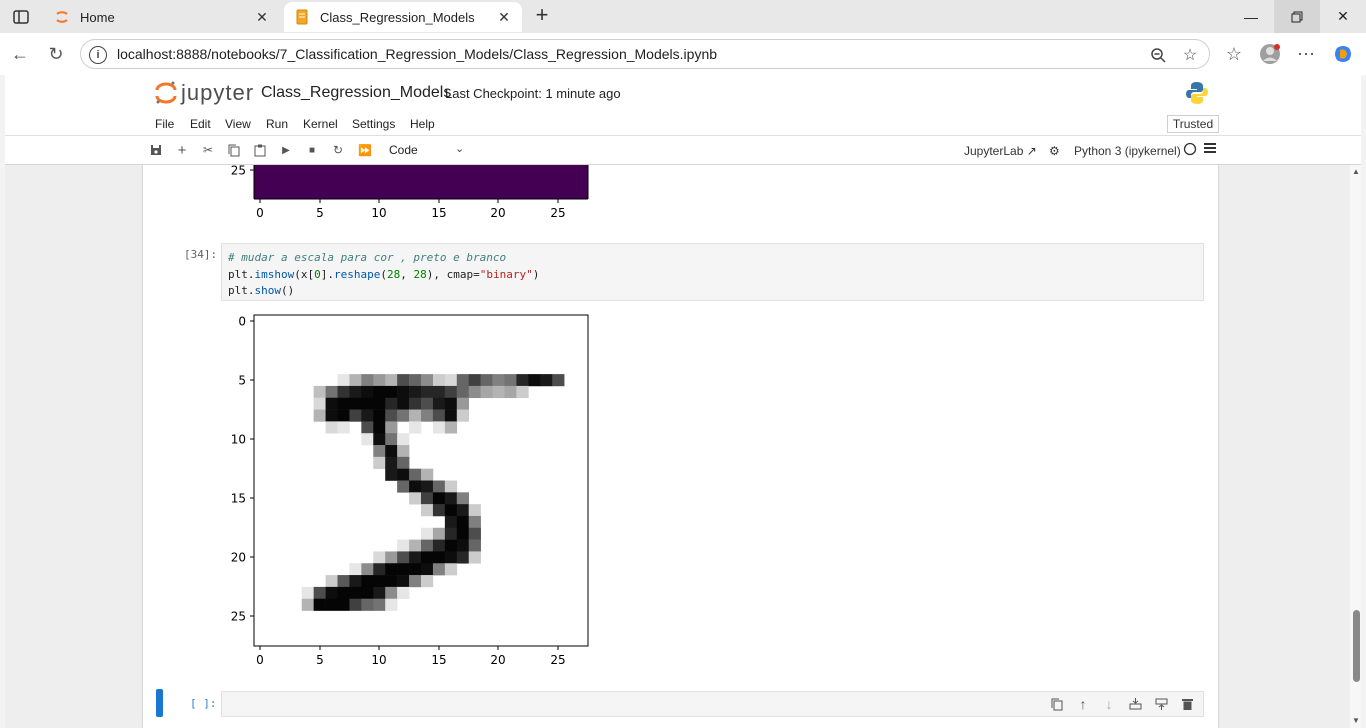 Image resolution: width=1366 pixels, height=728 pixels. I want to click on scroll-down-icon: ▼, so click(1356, 721).